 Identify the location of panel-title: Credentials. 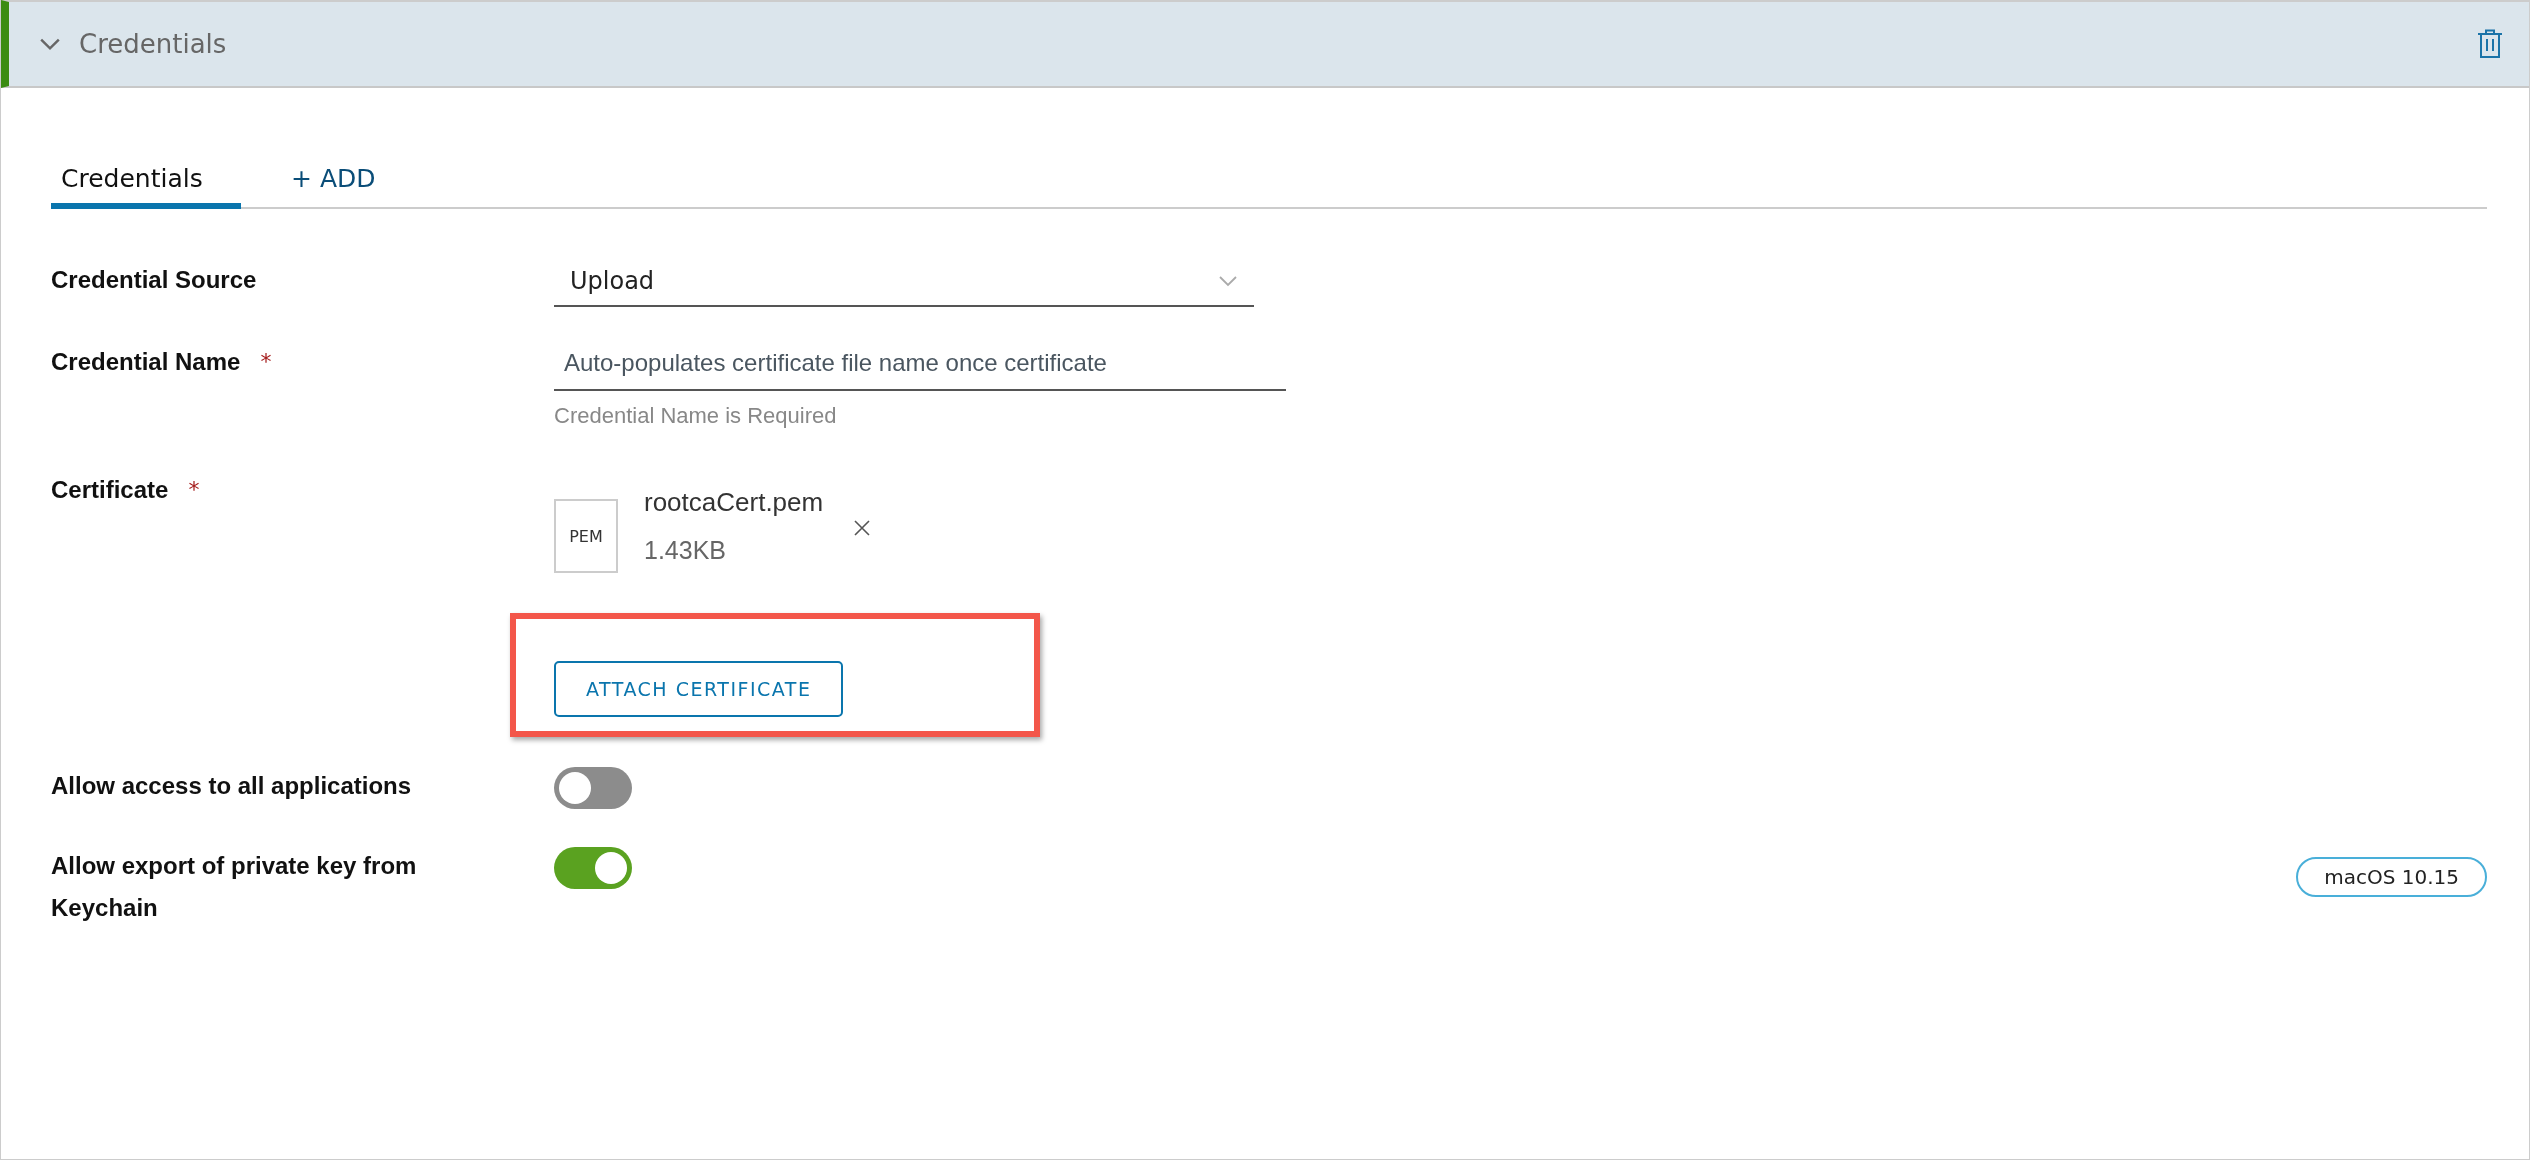
(153, 44).